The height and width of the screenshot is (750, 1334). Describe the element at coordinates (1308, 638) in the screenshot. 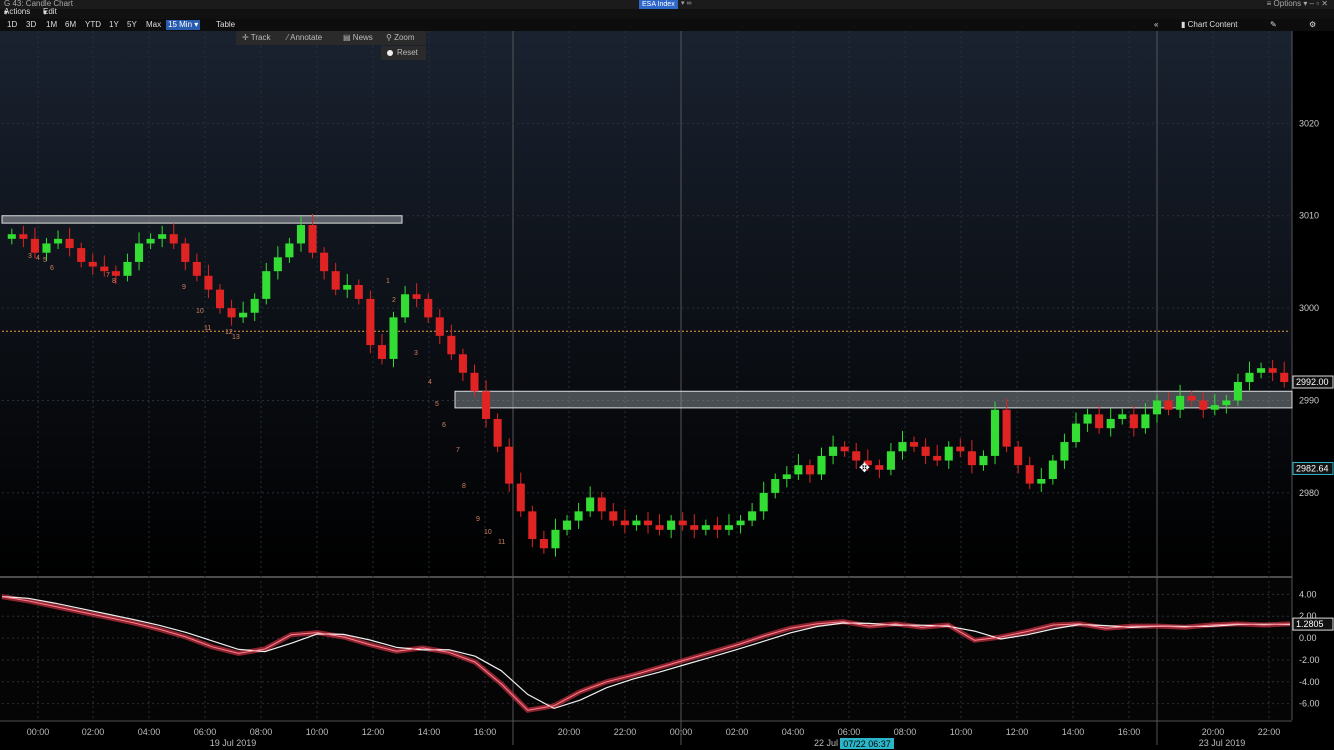

I see `macd-tick-label: 0.00` at that location.